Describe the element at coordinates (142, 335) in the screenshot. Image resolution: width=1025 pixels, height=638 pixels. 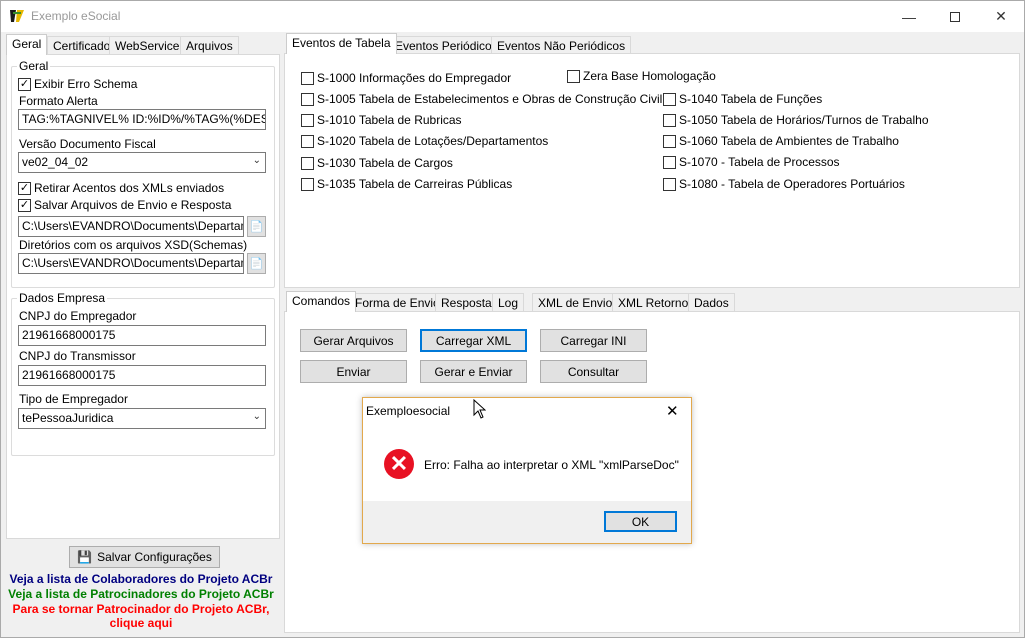
I see `cnpj-empregador-input: 21961668000175` at that location.